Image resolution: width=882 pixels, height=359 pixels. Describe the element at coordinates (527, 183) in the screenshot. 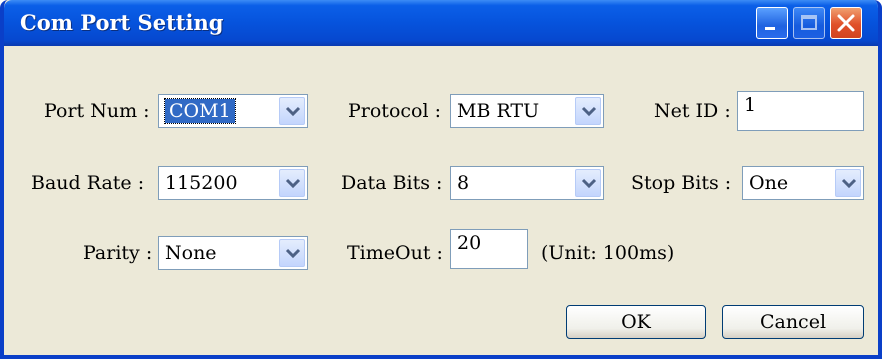

I see `data-bits-select: 8` at that location.